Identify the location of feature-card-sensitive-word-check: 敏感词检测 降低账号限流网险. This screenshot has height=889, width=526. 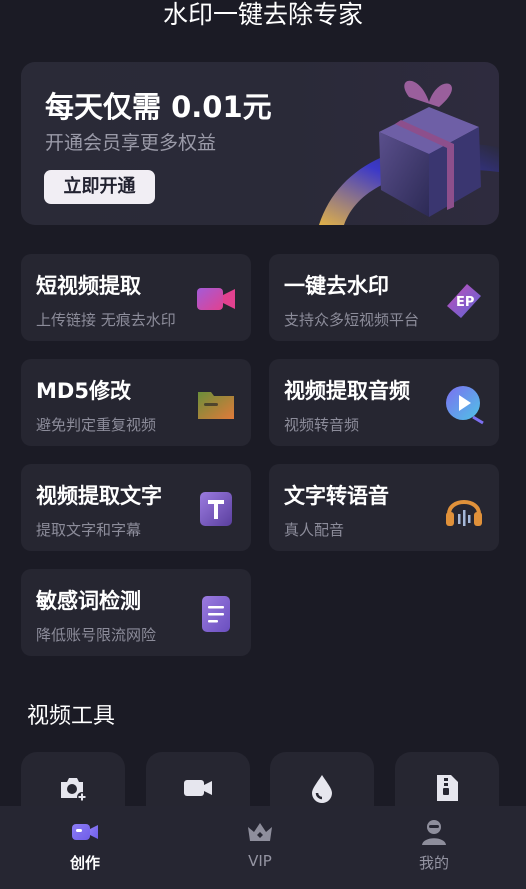
(136, 612).